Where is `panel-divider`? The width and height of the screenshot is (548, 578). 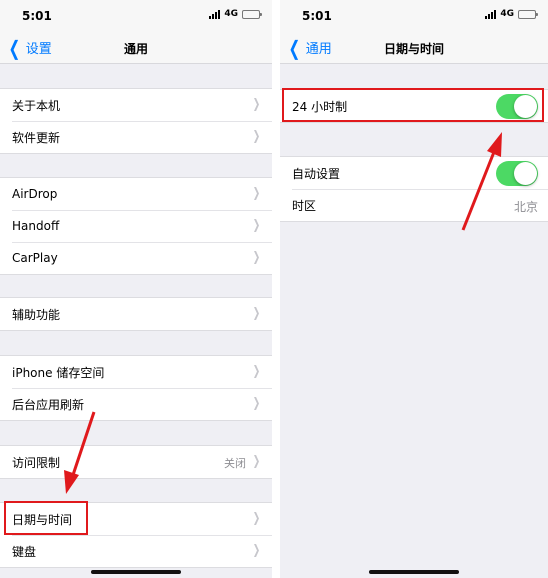
panel-divider is located at coordinates (276, 289).